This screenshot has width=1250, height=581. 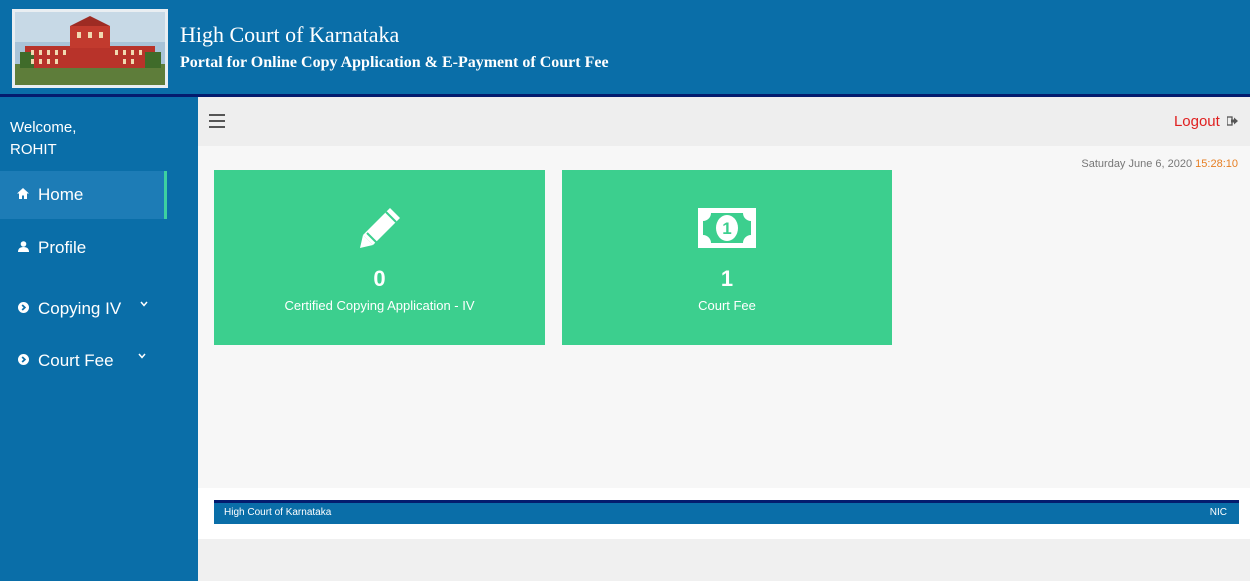 I want to click on current-date: Saturday June 6, 2020, so click(x=1137, y=164).